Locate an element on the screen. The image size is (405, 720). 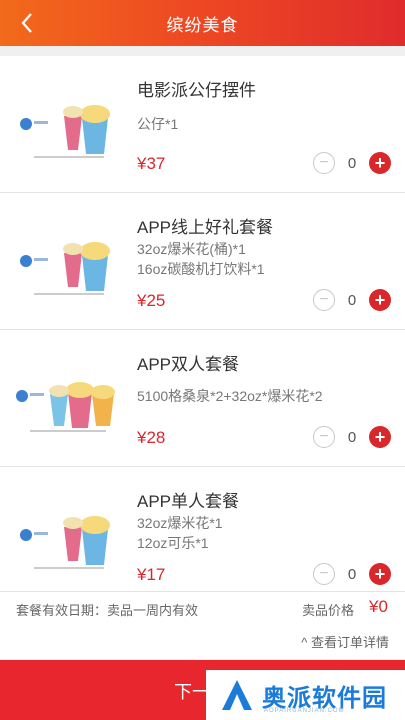
product-desc: 32oz爆米花*1 is located at coordinates (180, 523).